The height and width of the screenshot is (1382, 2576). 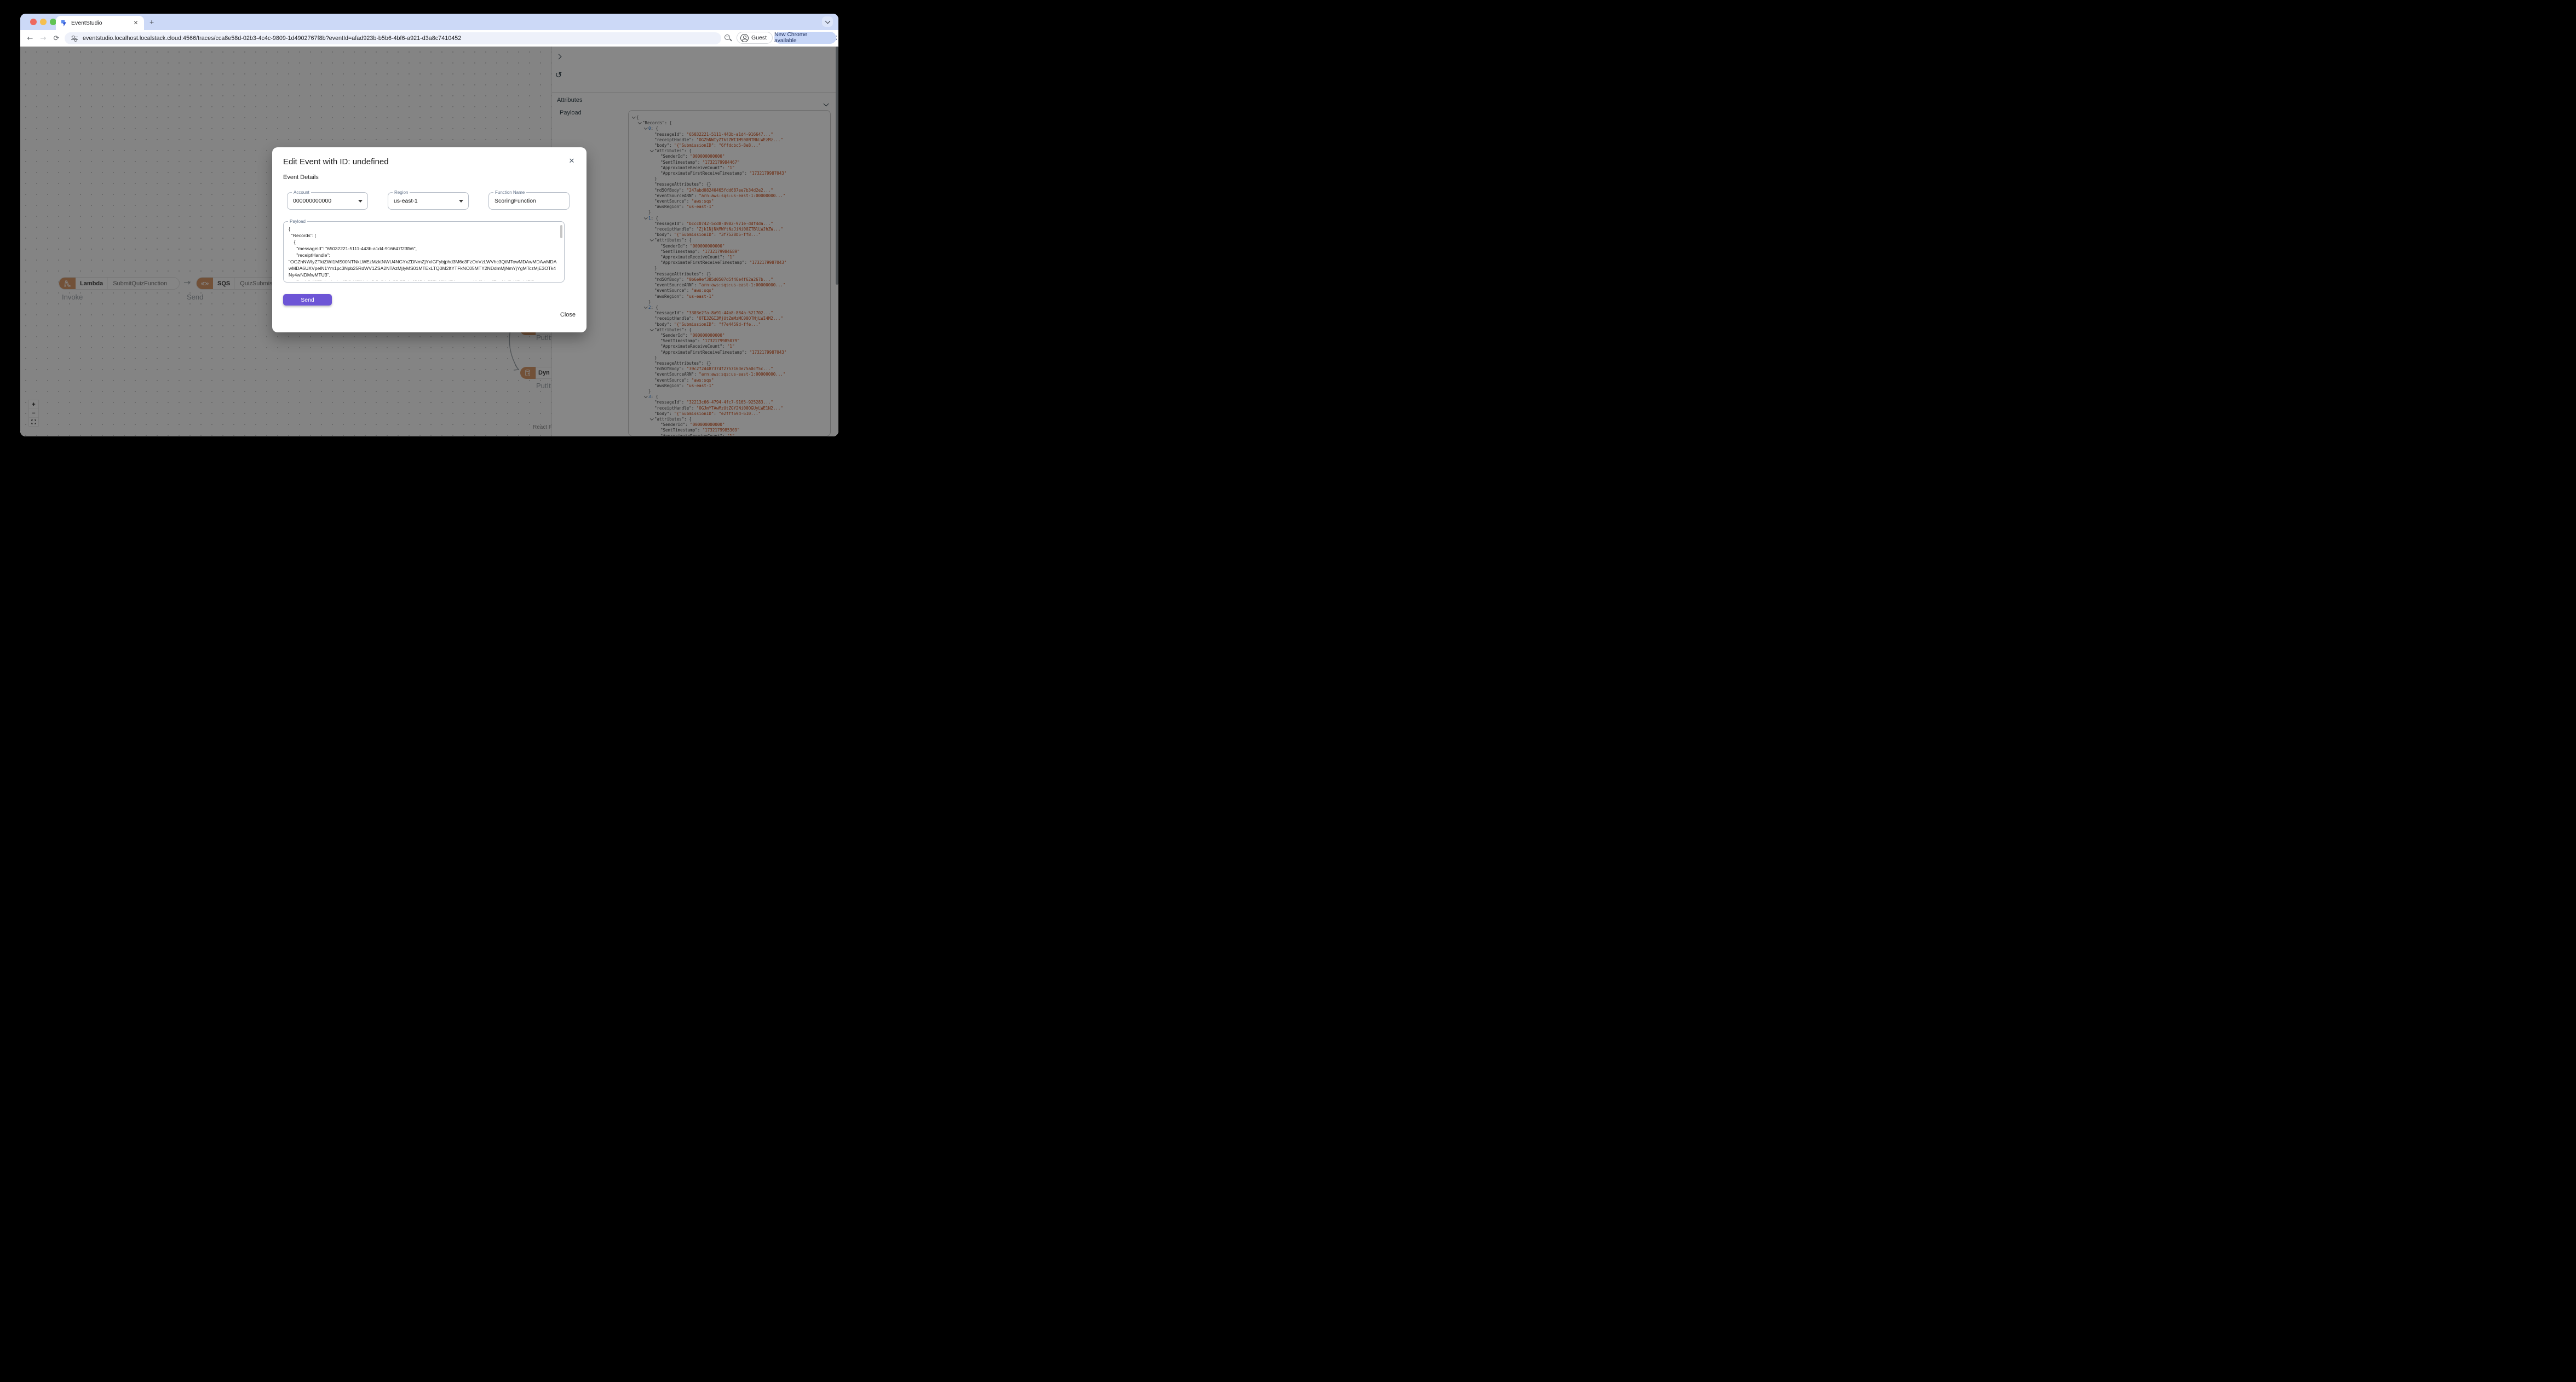 What do you see at coordinates (515, 201) in the screenshot?
I see `function-name-value: ScoringFunction` at bounding box center [515, 201].